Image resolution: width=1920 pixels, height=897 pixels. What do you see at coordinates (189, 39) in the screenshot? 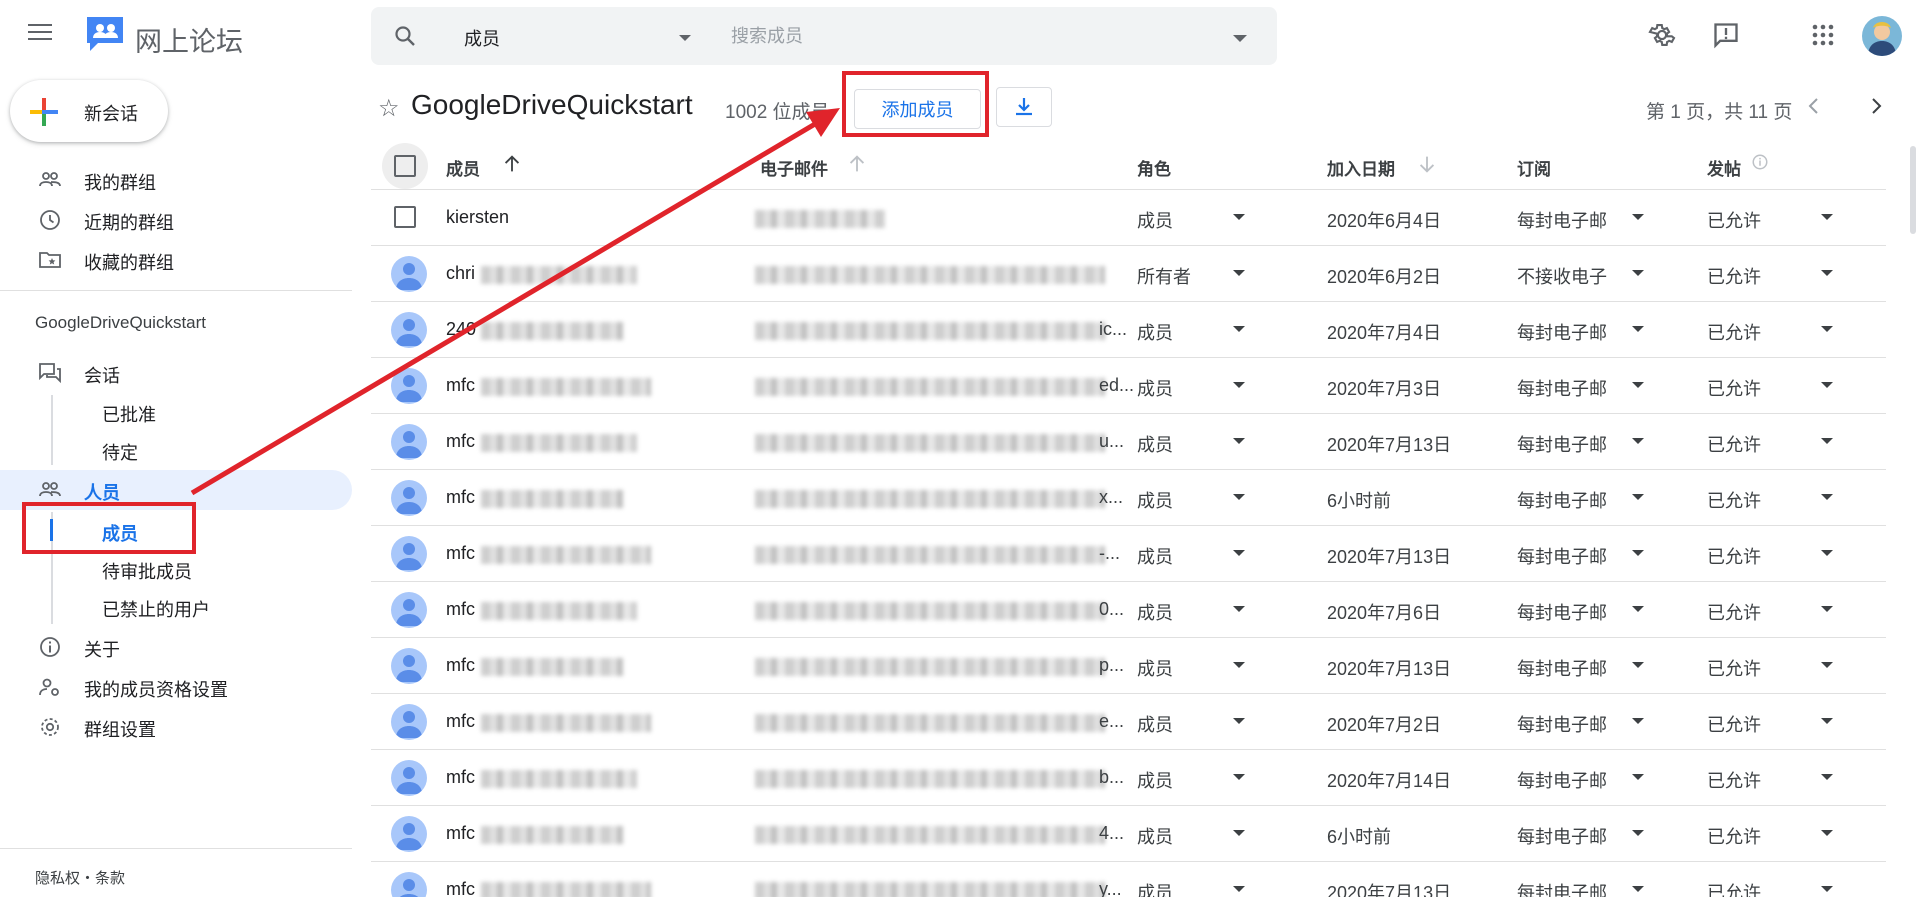
I see `app-title: 网上论坛` at bounding box center [189, 39].